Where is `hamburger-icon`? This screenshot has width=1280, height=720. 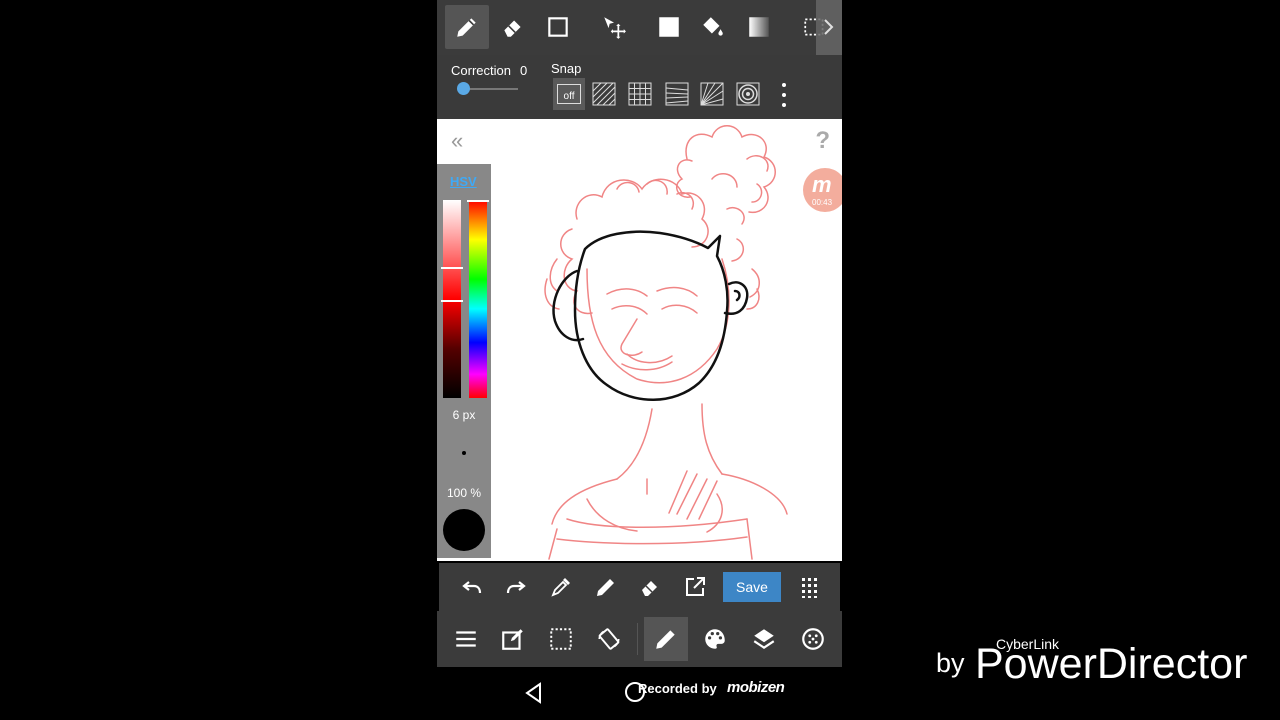 hamburger-icon is located at coordinates (466, 639).